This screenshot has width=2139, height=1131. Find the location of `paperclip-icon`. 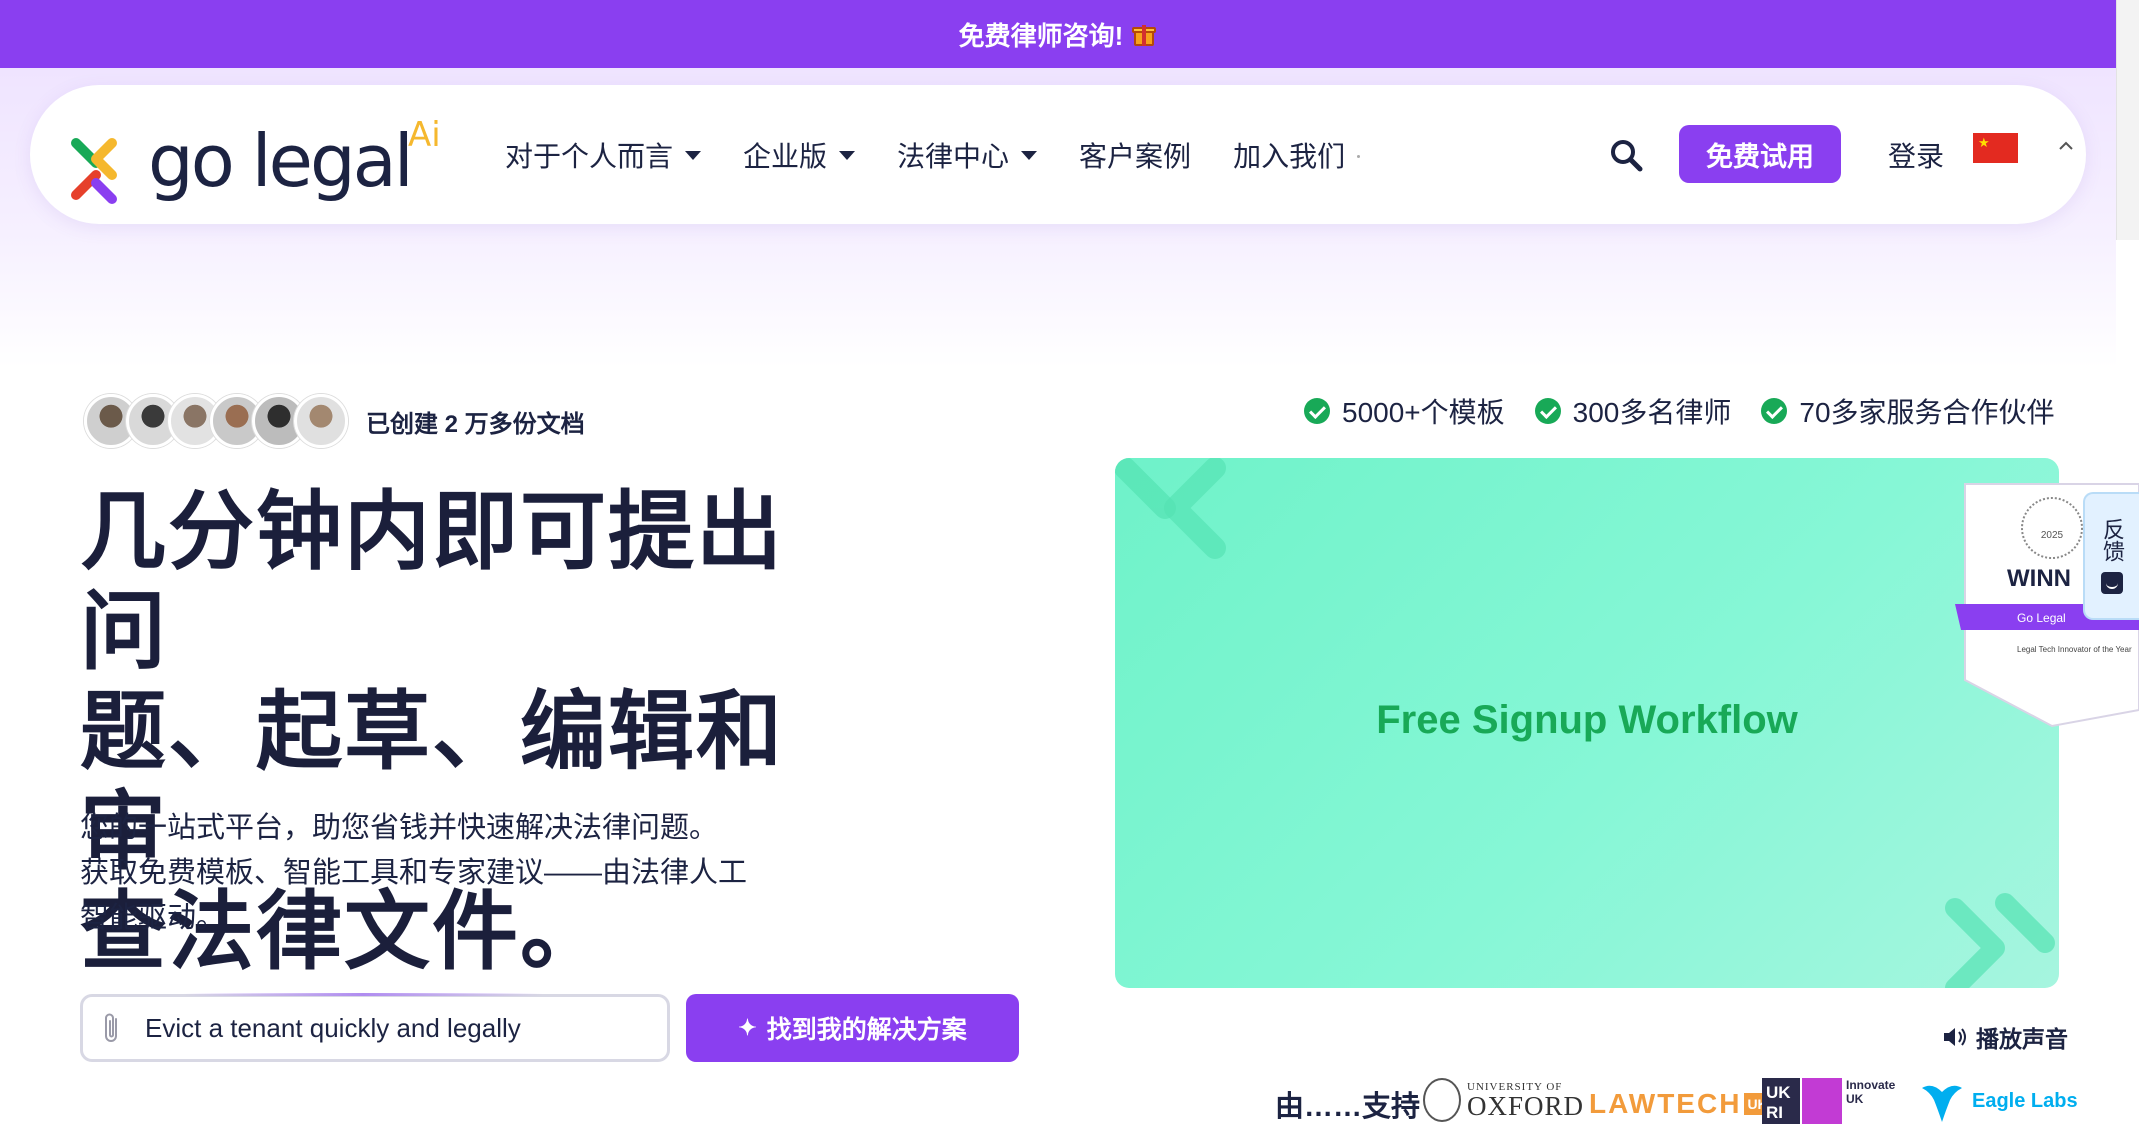

paperclip-icon is located at coordinates (112, 1028).